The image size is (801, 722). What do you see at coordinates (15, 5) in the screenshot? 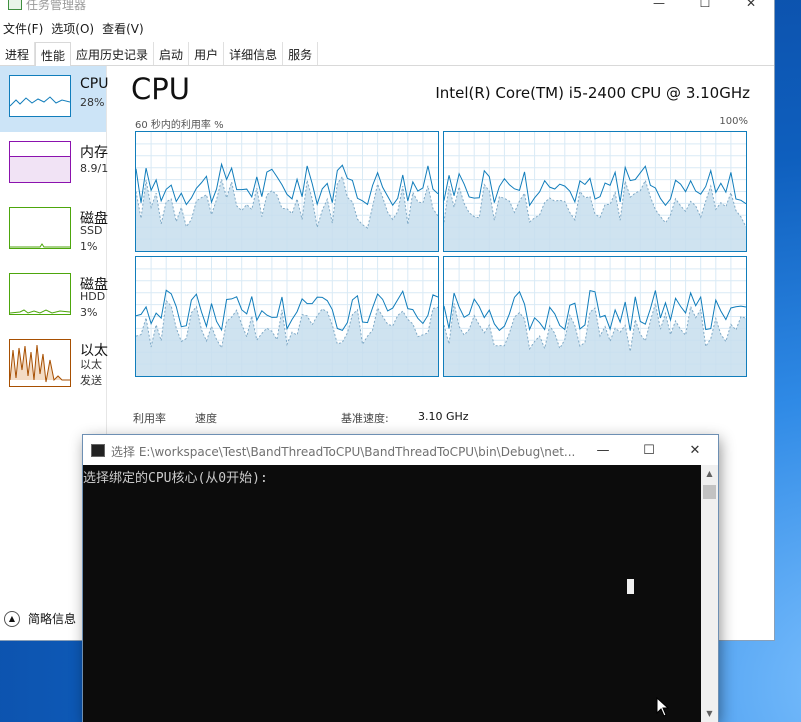
I see `task-manager-icon` at bounding box center [15, 5].